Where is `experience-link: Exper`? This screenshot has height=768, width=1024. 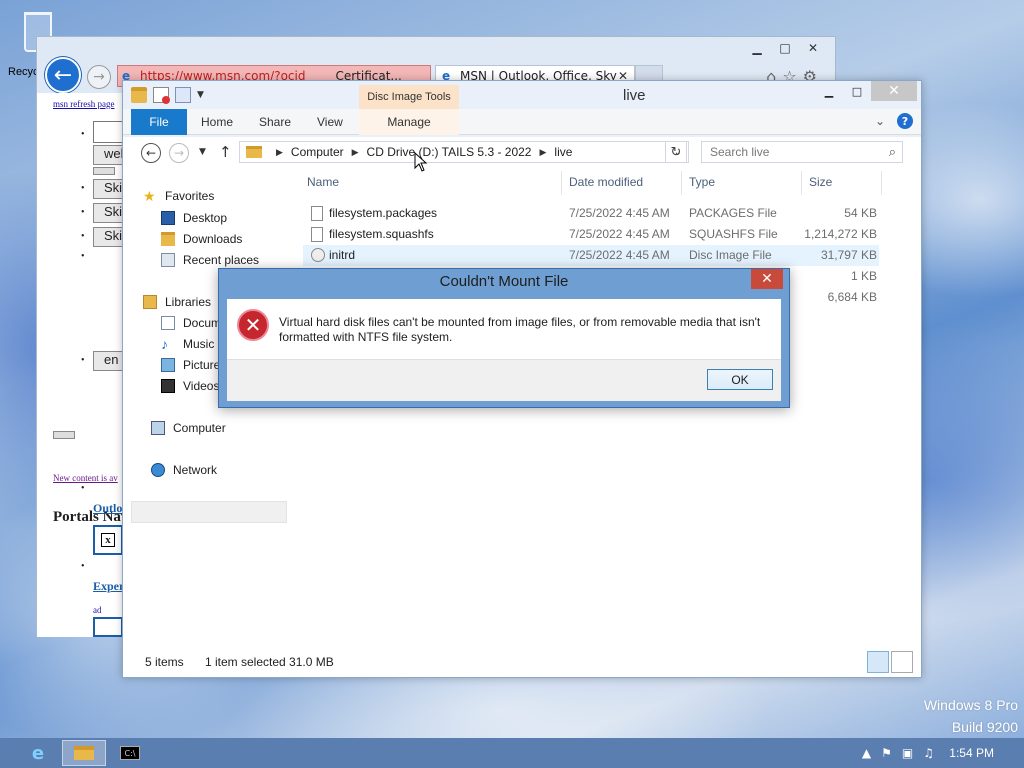 experience-link: Exper is located at coordinates (108, 586).